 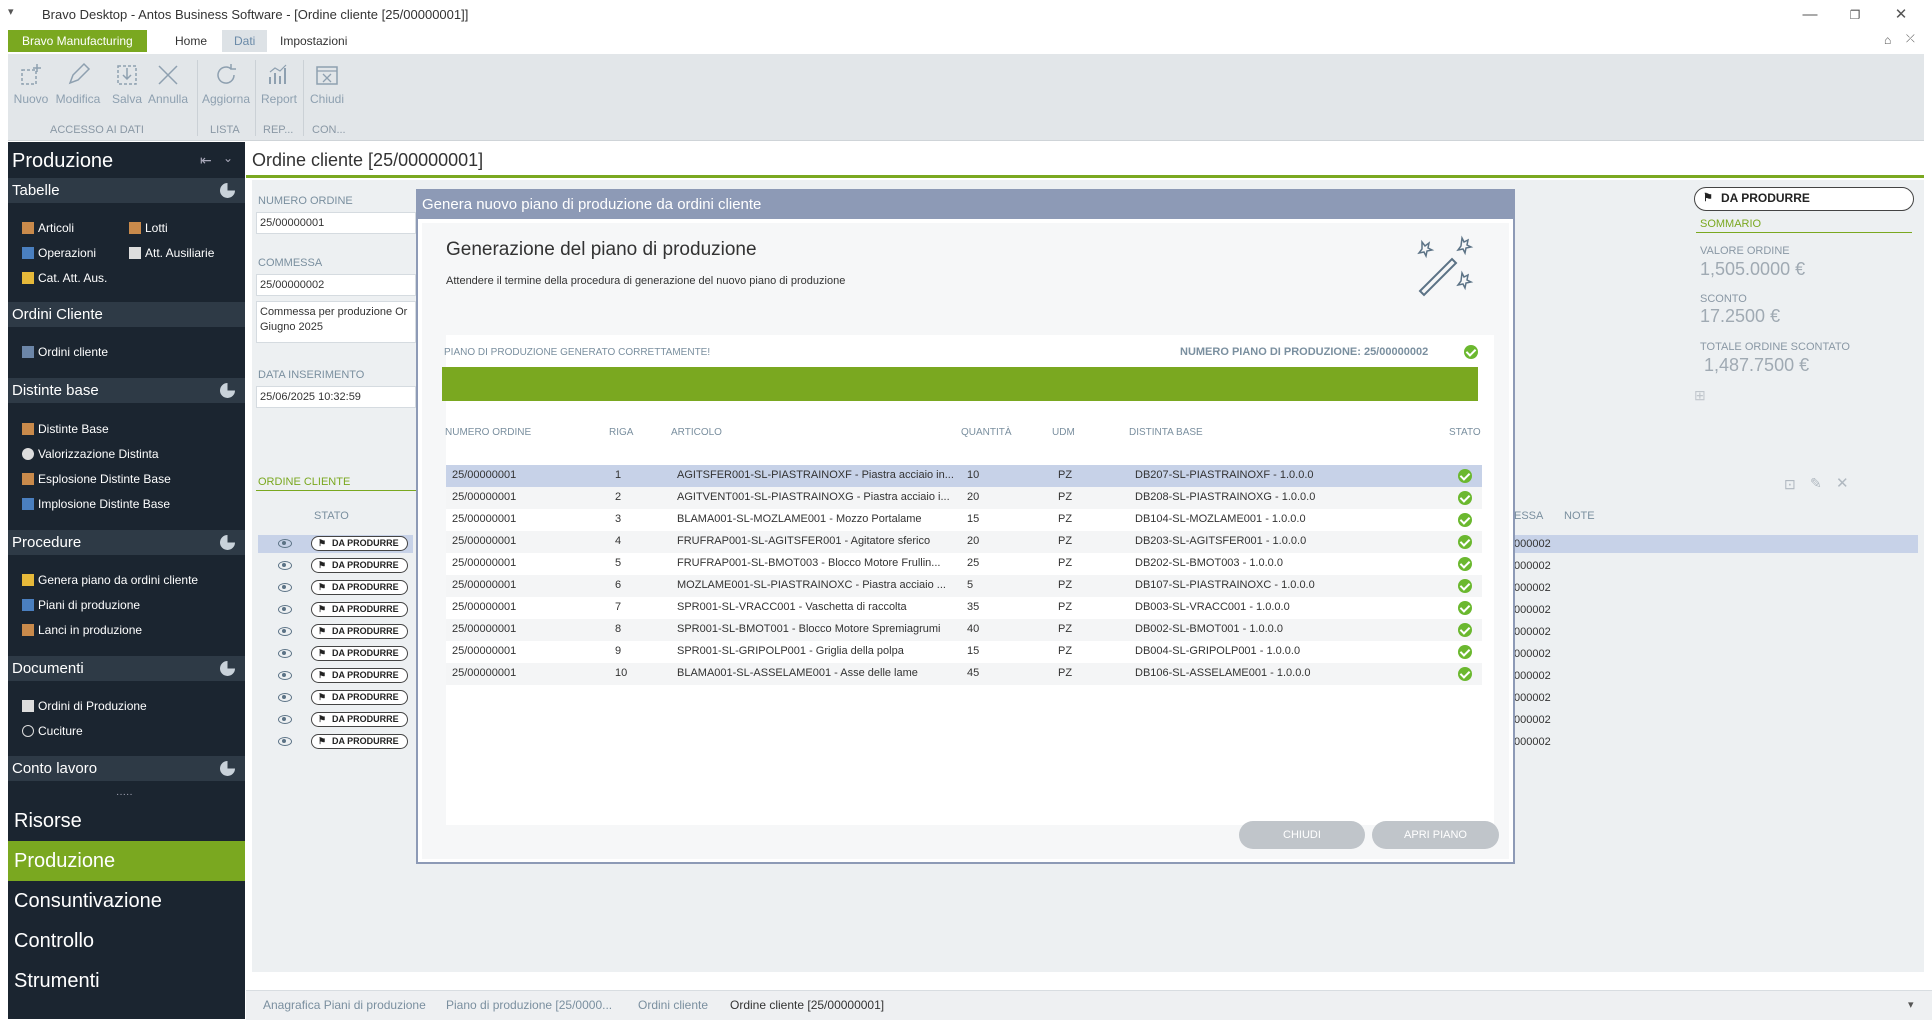 I want to click on tab-impostazioni: Impostazioni, so click(x=313, y=41).